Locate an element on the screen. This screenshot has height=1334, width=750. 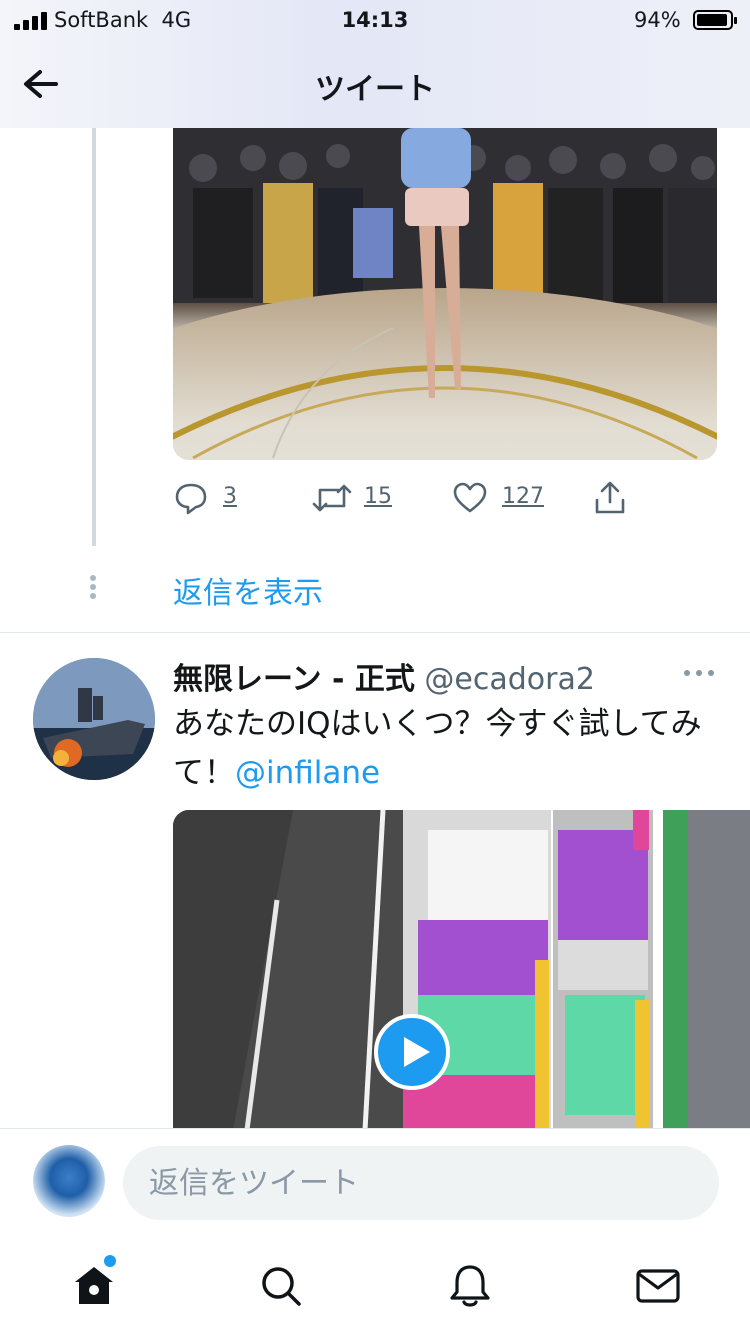
notifications-icon is located at coordinates (470, 1286).